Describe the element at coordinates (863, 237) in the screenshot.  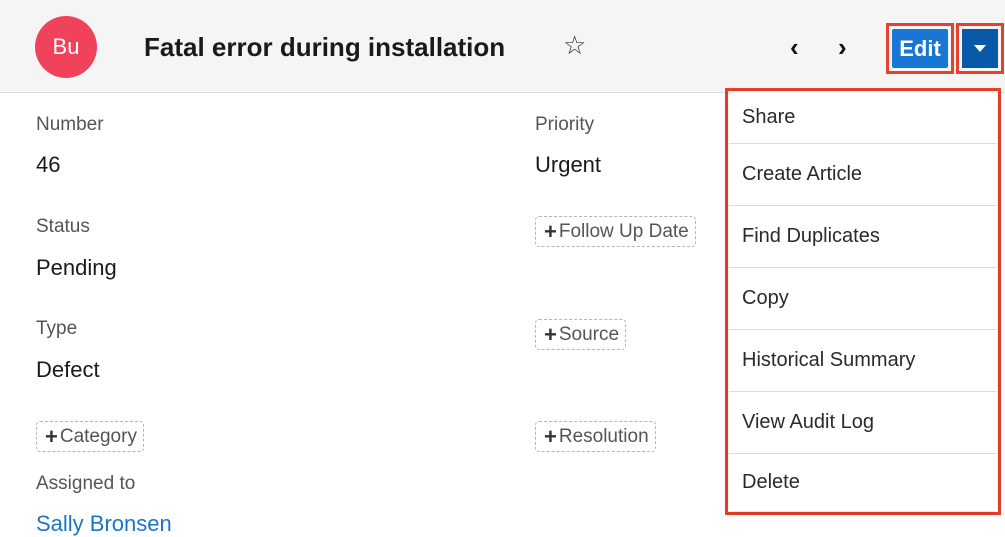
I see `menu-item-find-duplicates: Find Duplicates` at that location.